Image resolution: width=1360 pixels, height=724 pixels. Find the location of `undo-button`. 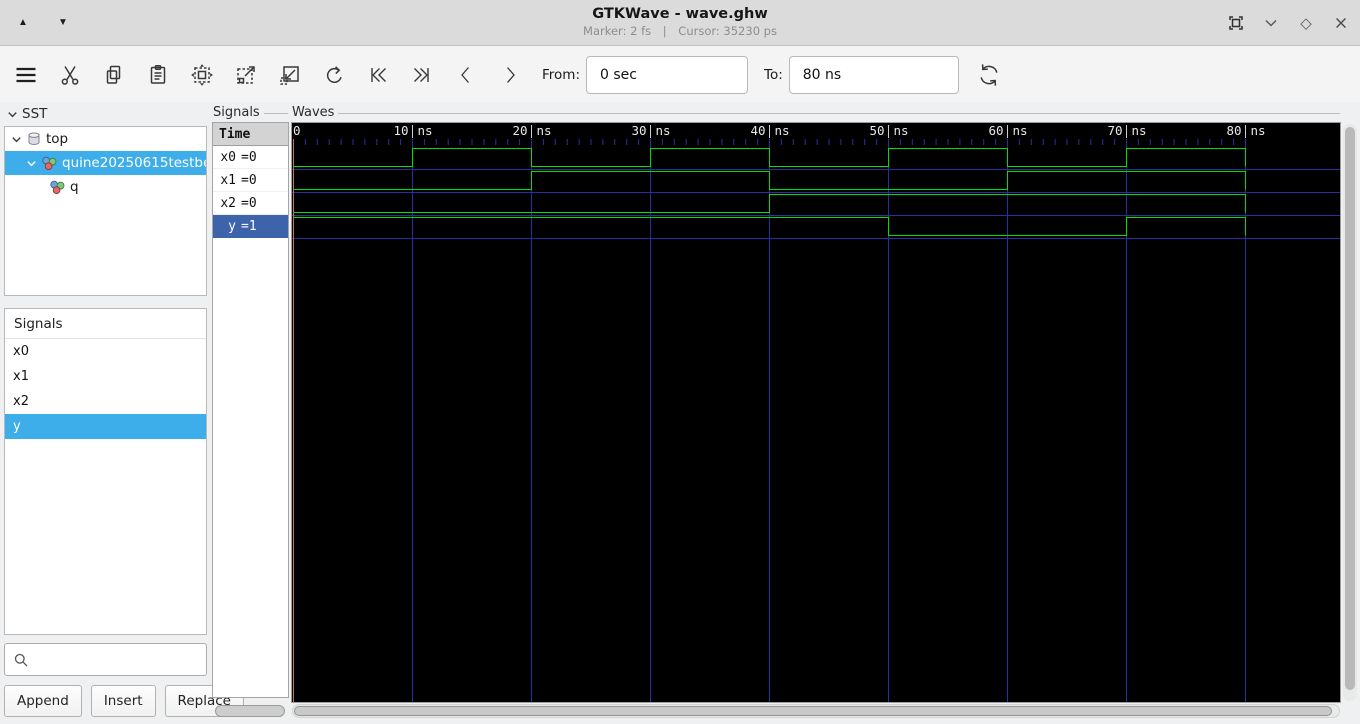

undo-button is located at coordinates (334, 75).